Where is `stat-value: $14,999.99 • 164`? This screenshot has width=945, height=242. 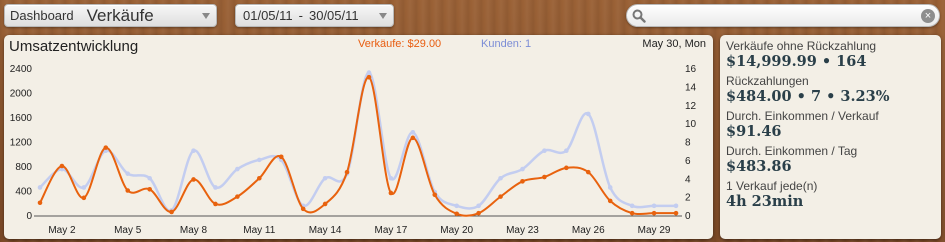 stat-value: $14,999.99 • 164 is located at coordinates (796, 61).